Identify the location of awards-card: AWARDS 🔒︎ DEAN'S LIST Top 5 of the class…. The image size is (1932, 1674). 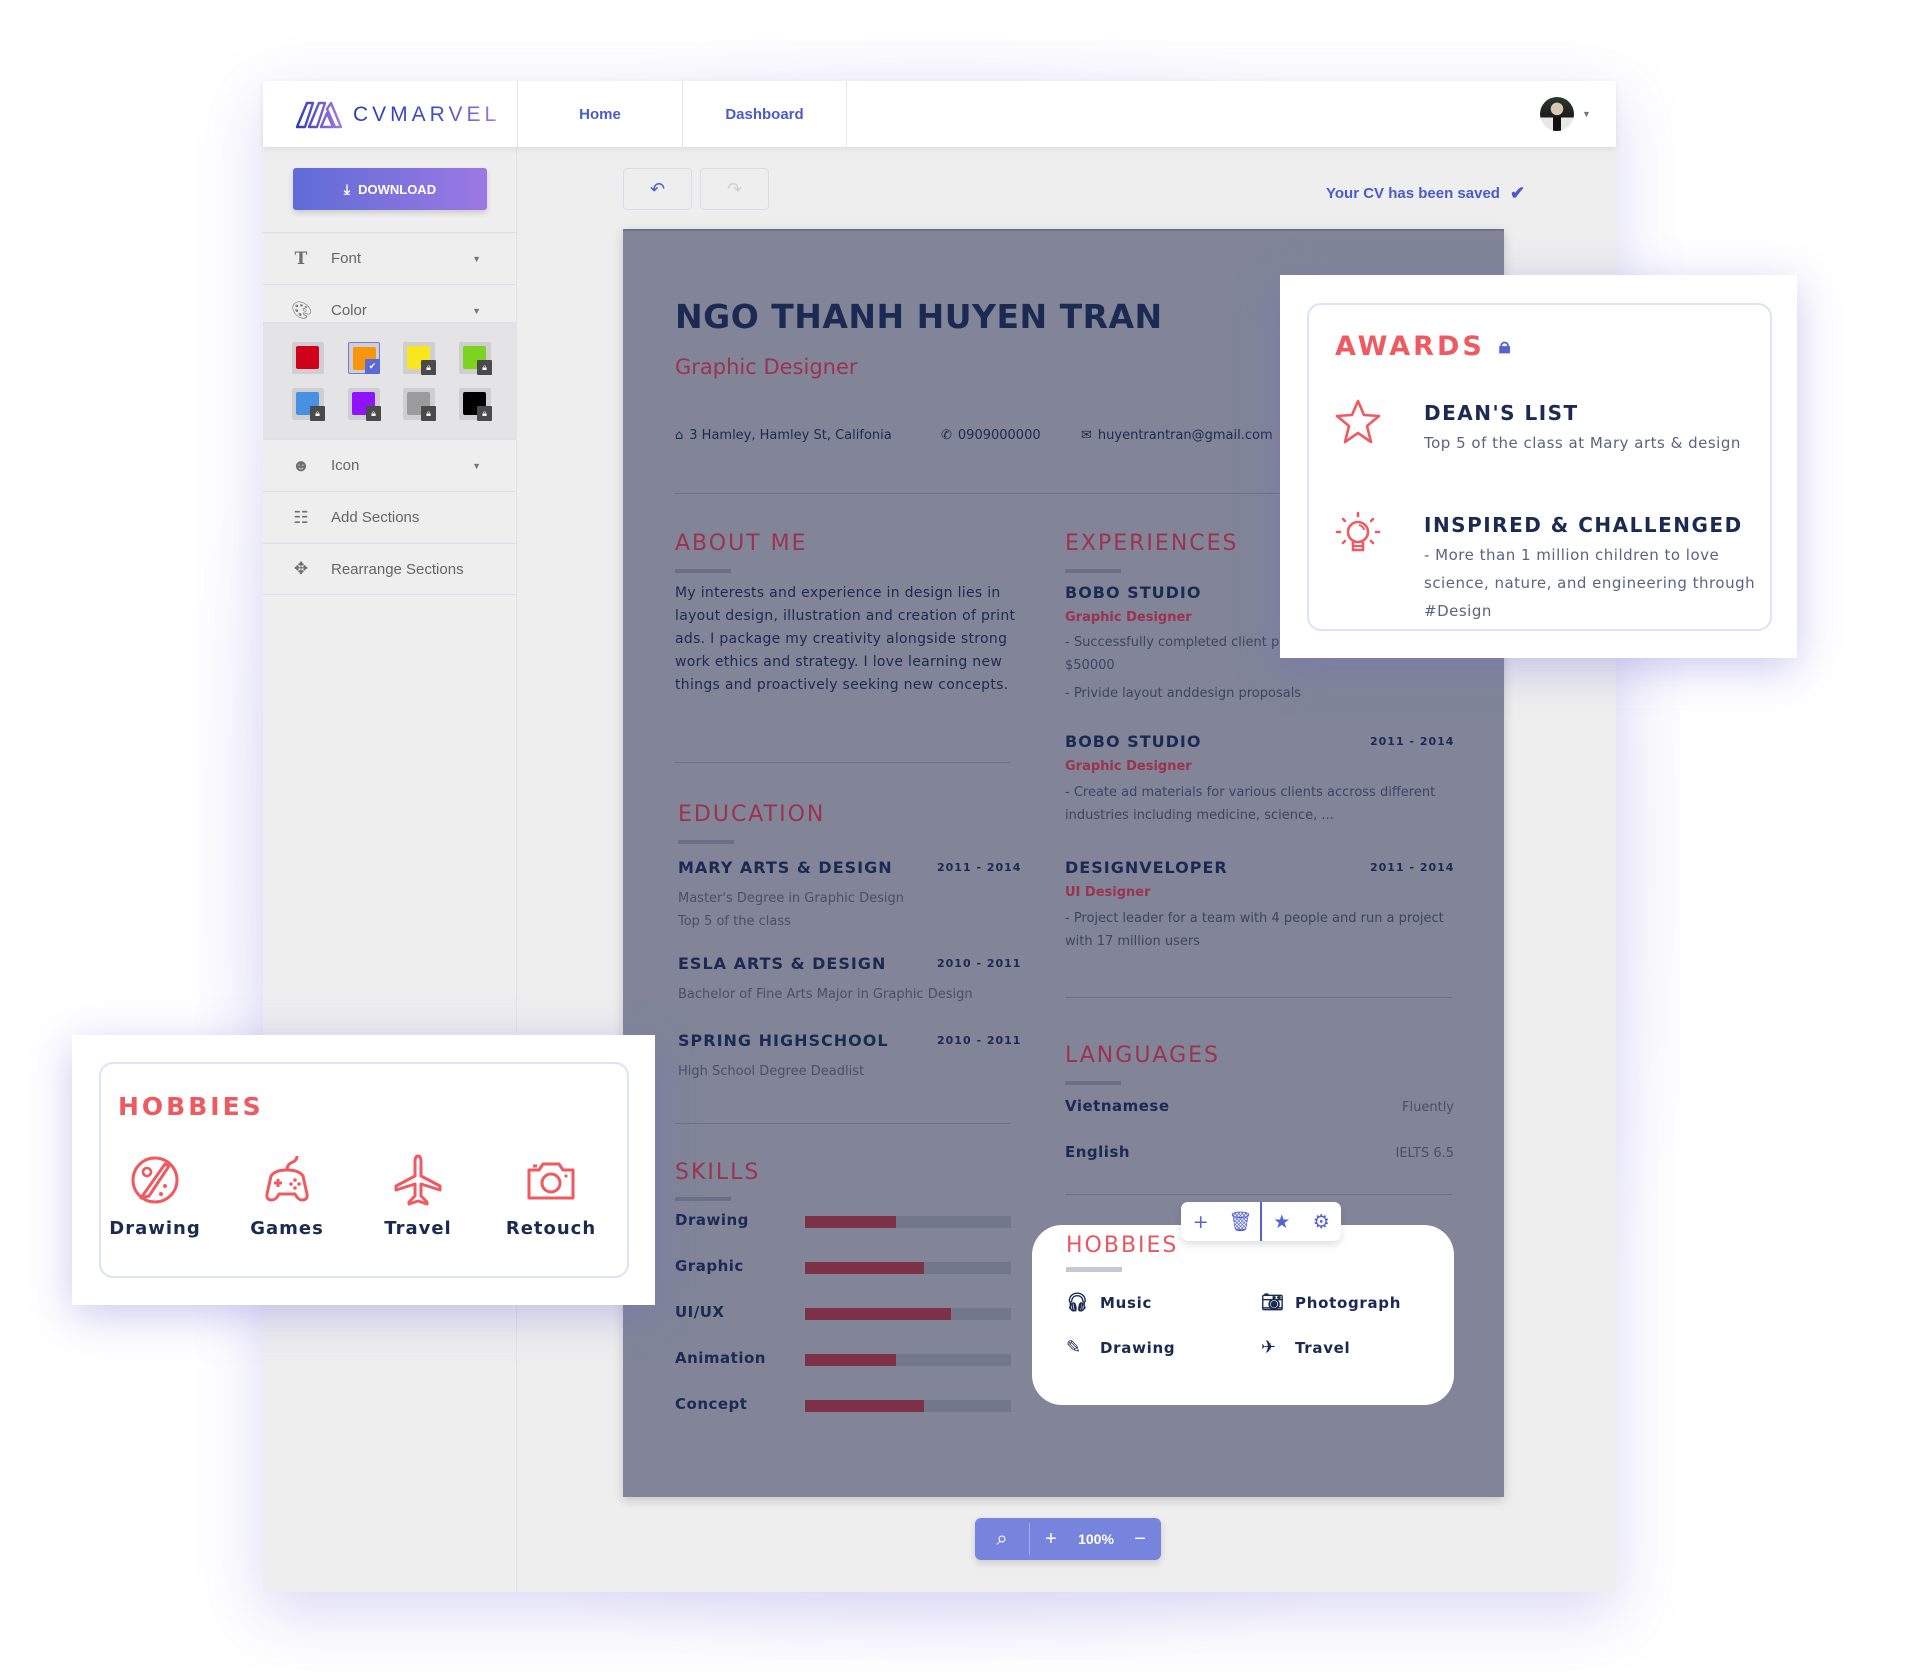
(1538, 466).